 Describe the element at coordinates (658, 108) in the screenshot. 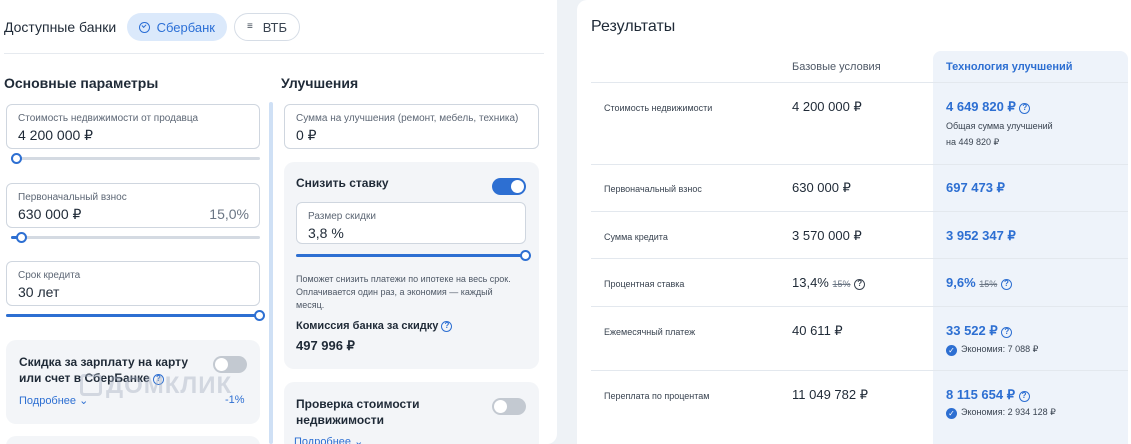

I see `row-label-price: Стоимость недвижимости` at that location.